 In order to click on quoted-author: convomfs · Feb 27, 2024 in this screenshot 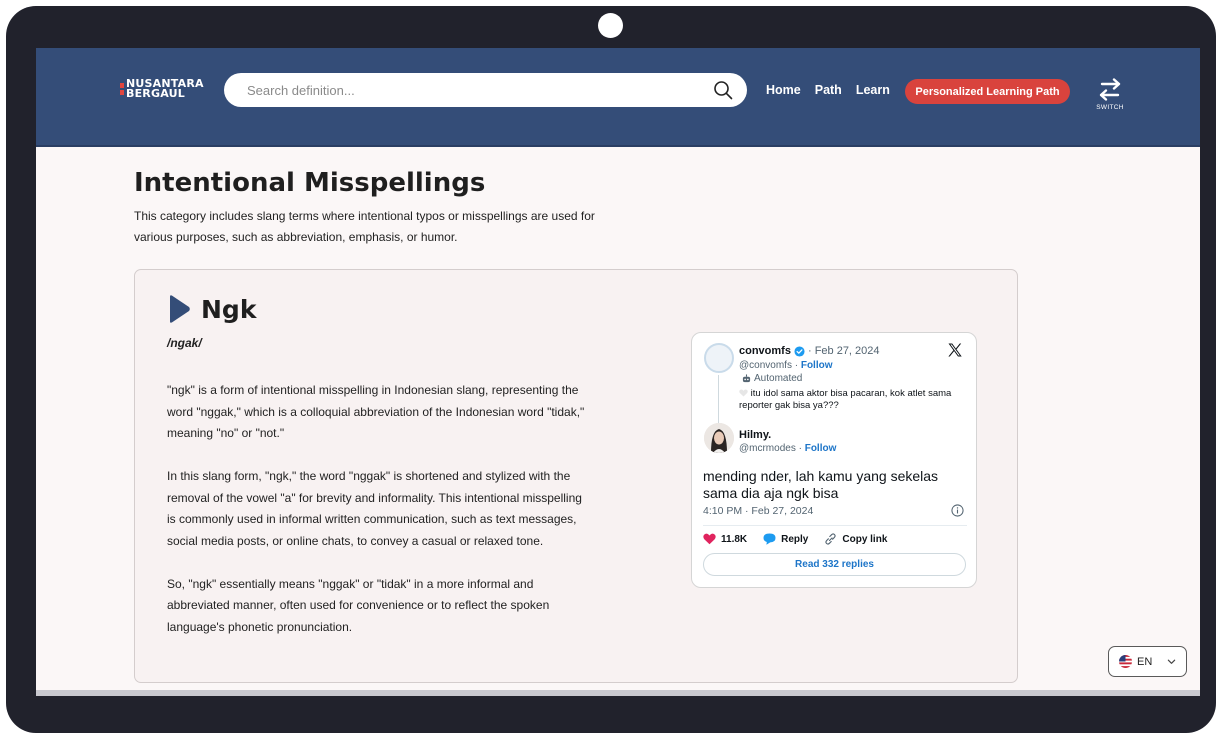, I will do `click(809, 351)`.